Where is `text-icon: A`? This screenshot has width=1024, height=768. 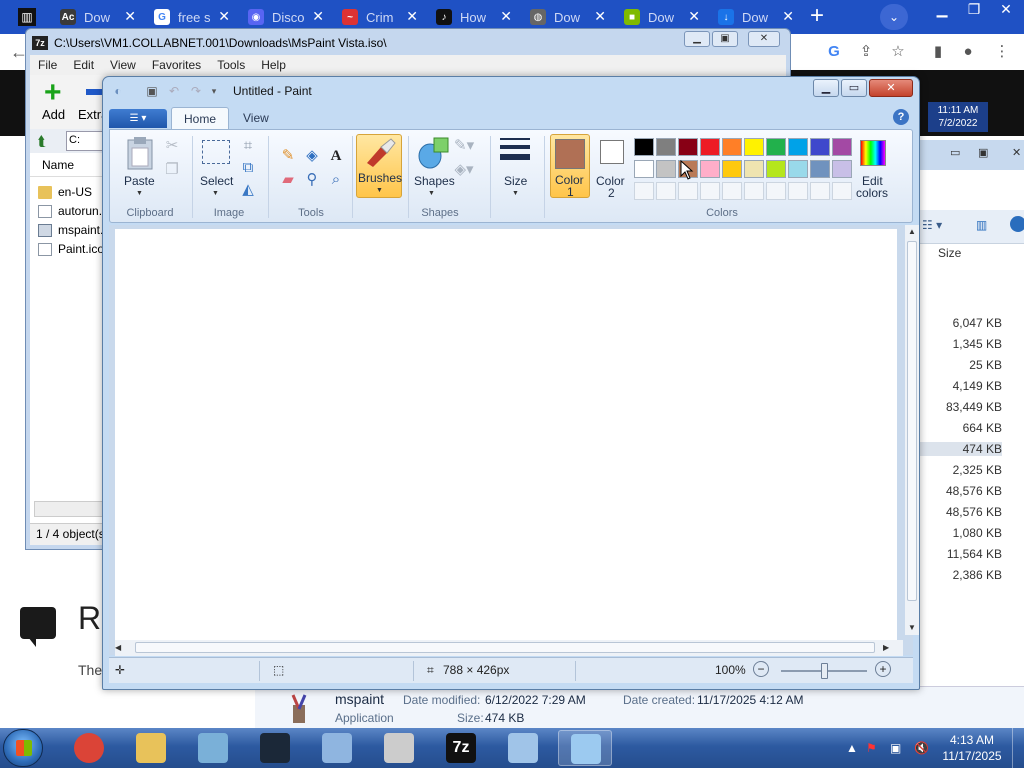 text-icon: A is located at coordinates (336, 156).